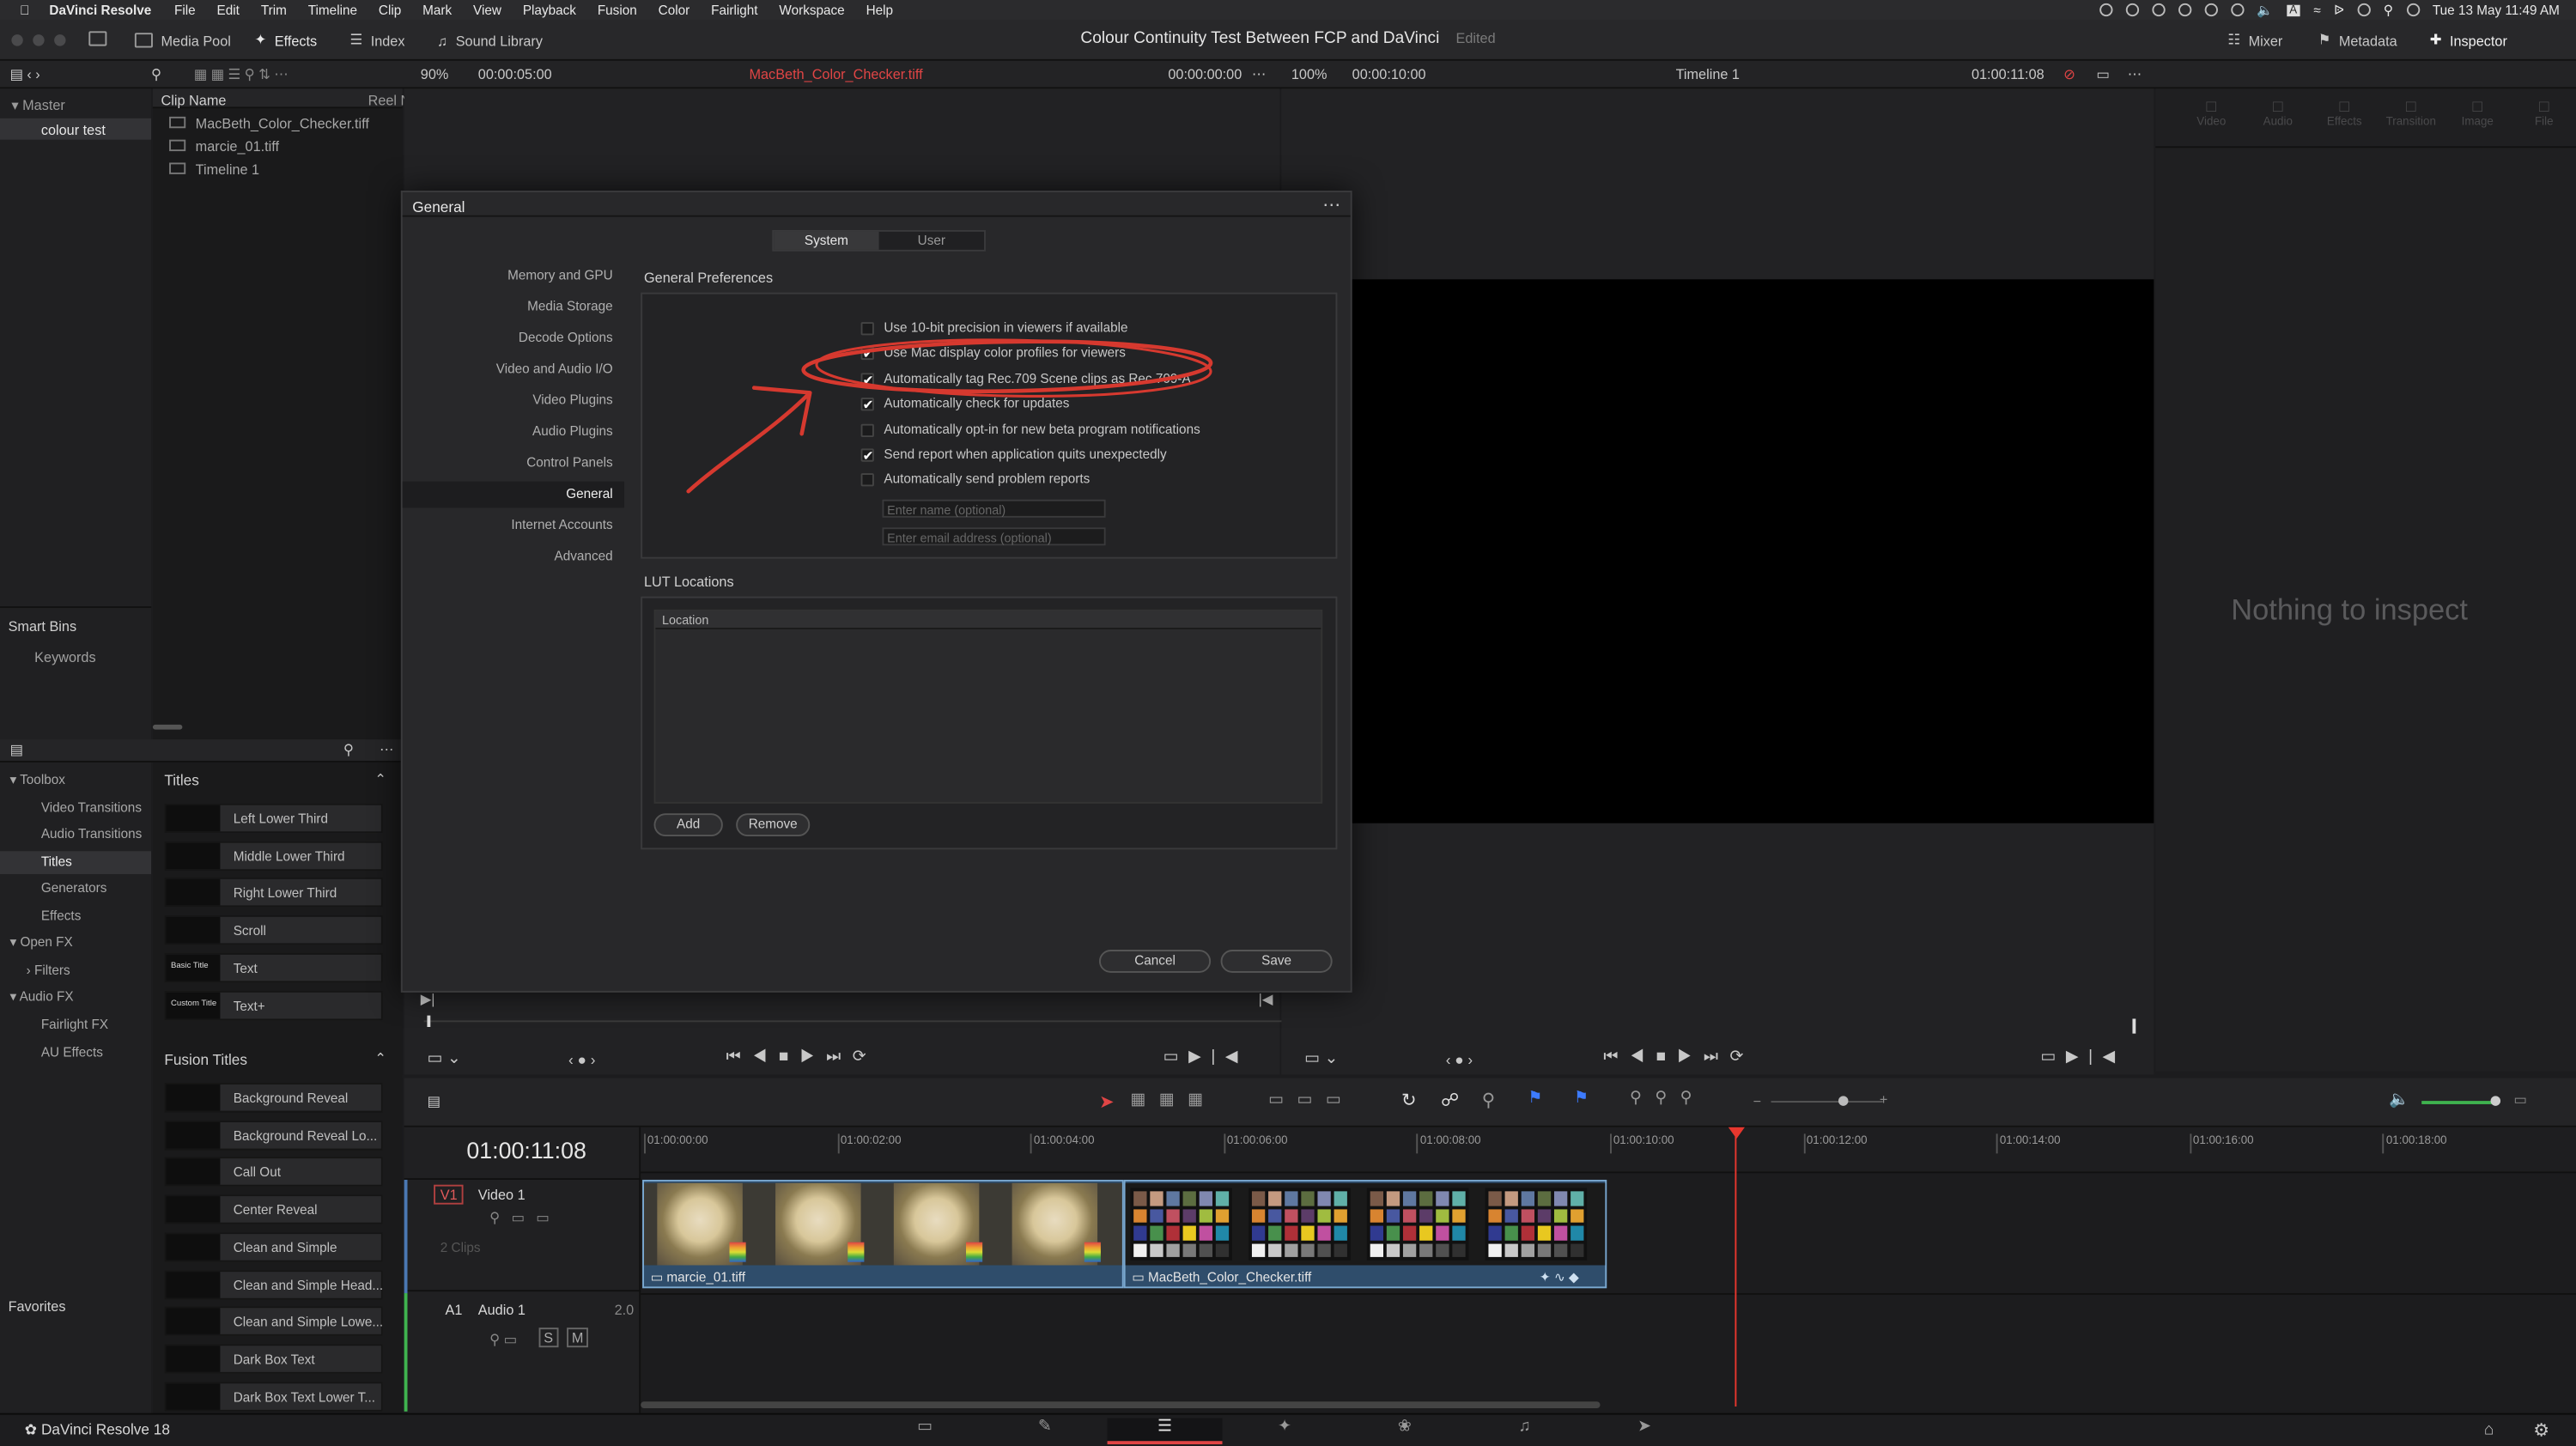 This screenshot has height=1446, width=2576. I want to click on annotation-arrow-line, so click(748, 443).